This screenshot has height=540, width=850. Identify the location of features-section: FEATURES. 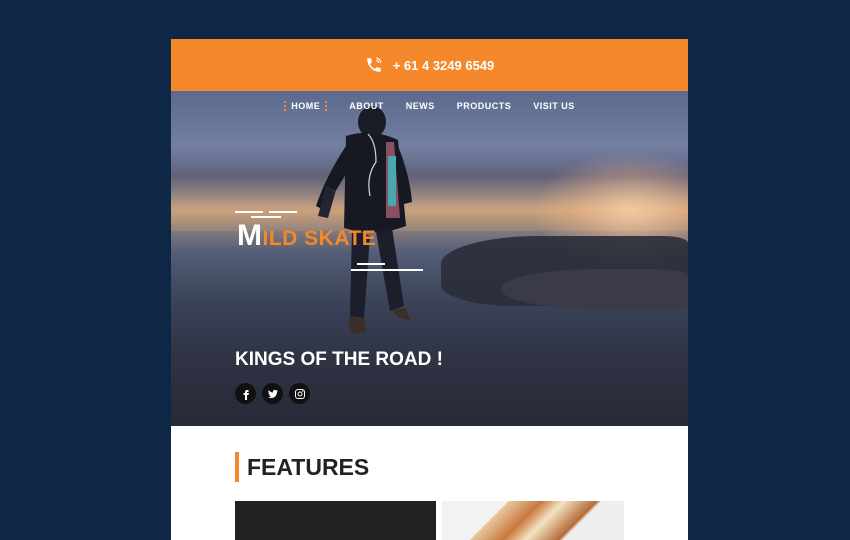
(429, 483).